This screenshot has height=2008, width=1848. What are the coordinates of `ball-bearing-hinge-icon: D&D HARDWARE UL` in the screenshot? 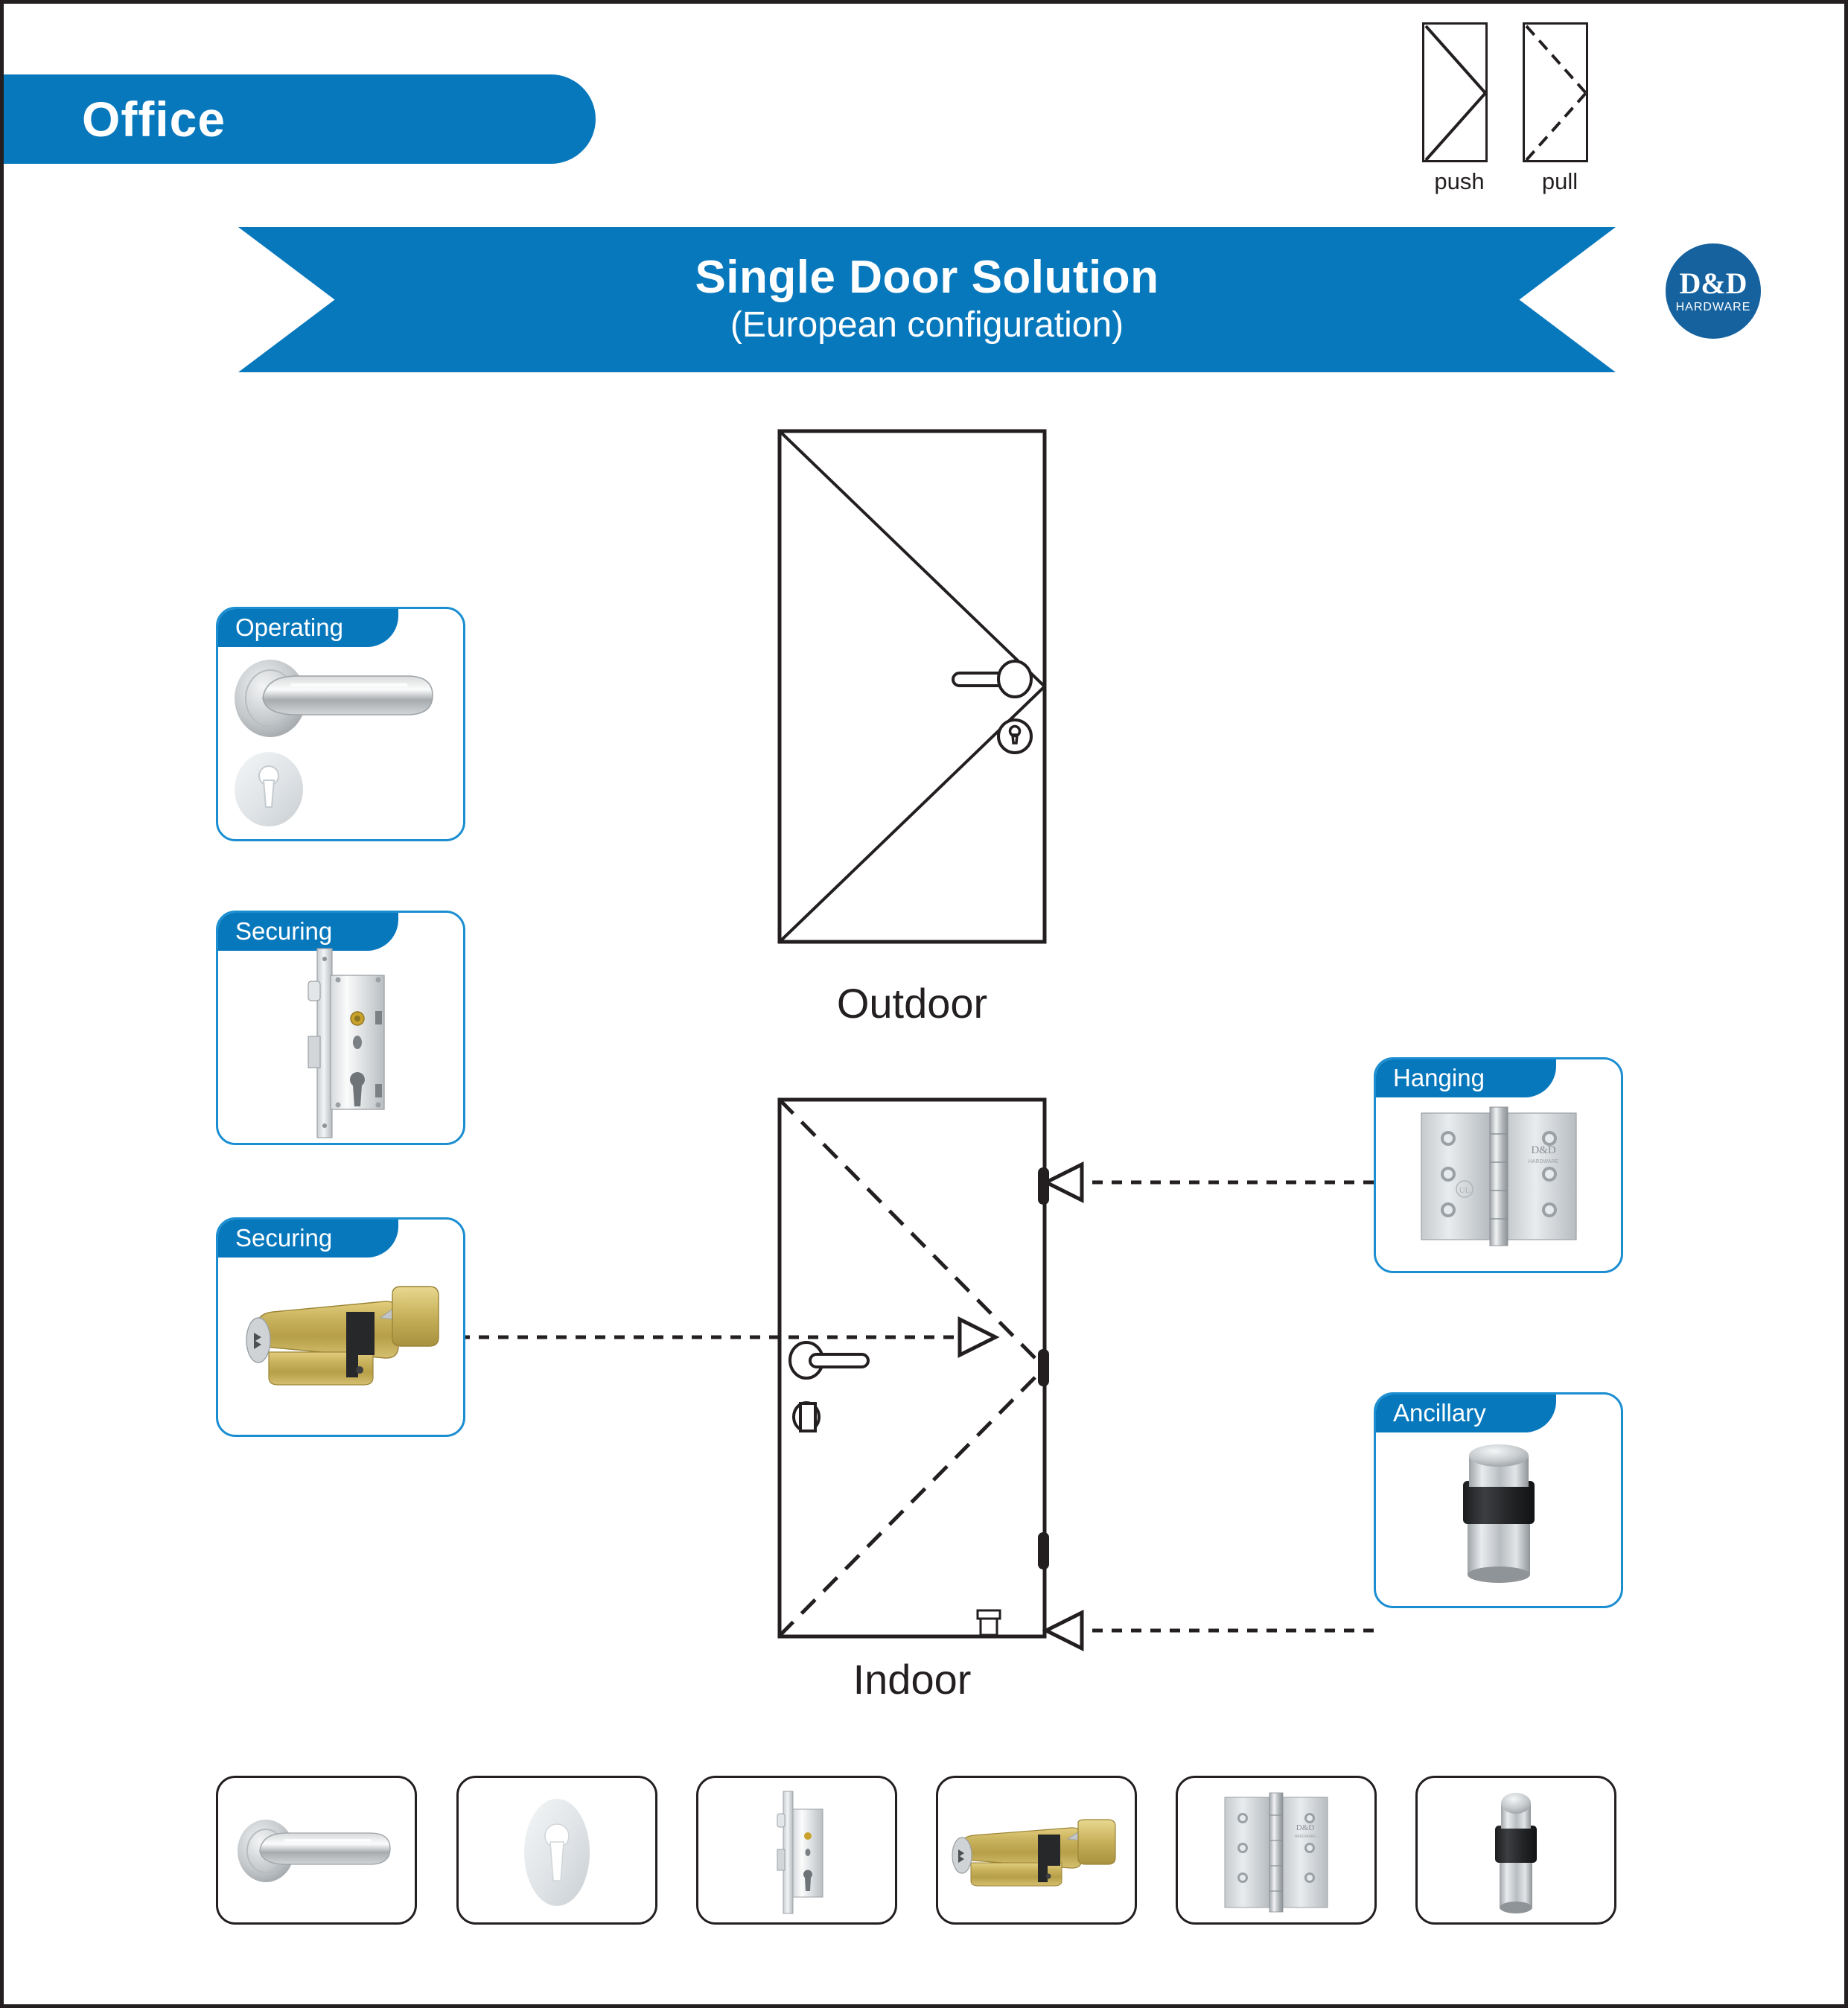 It's located at (1498, 1176).